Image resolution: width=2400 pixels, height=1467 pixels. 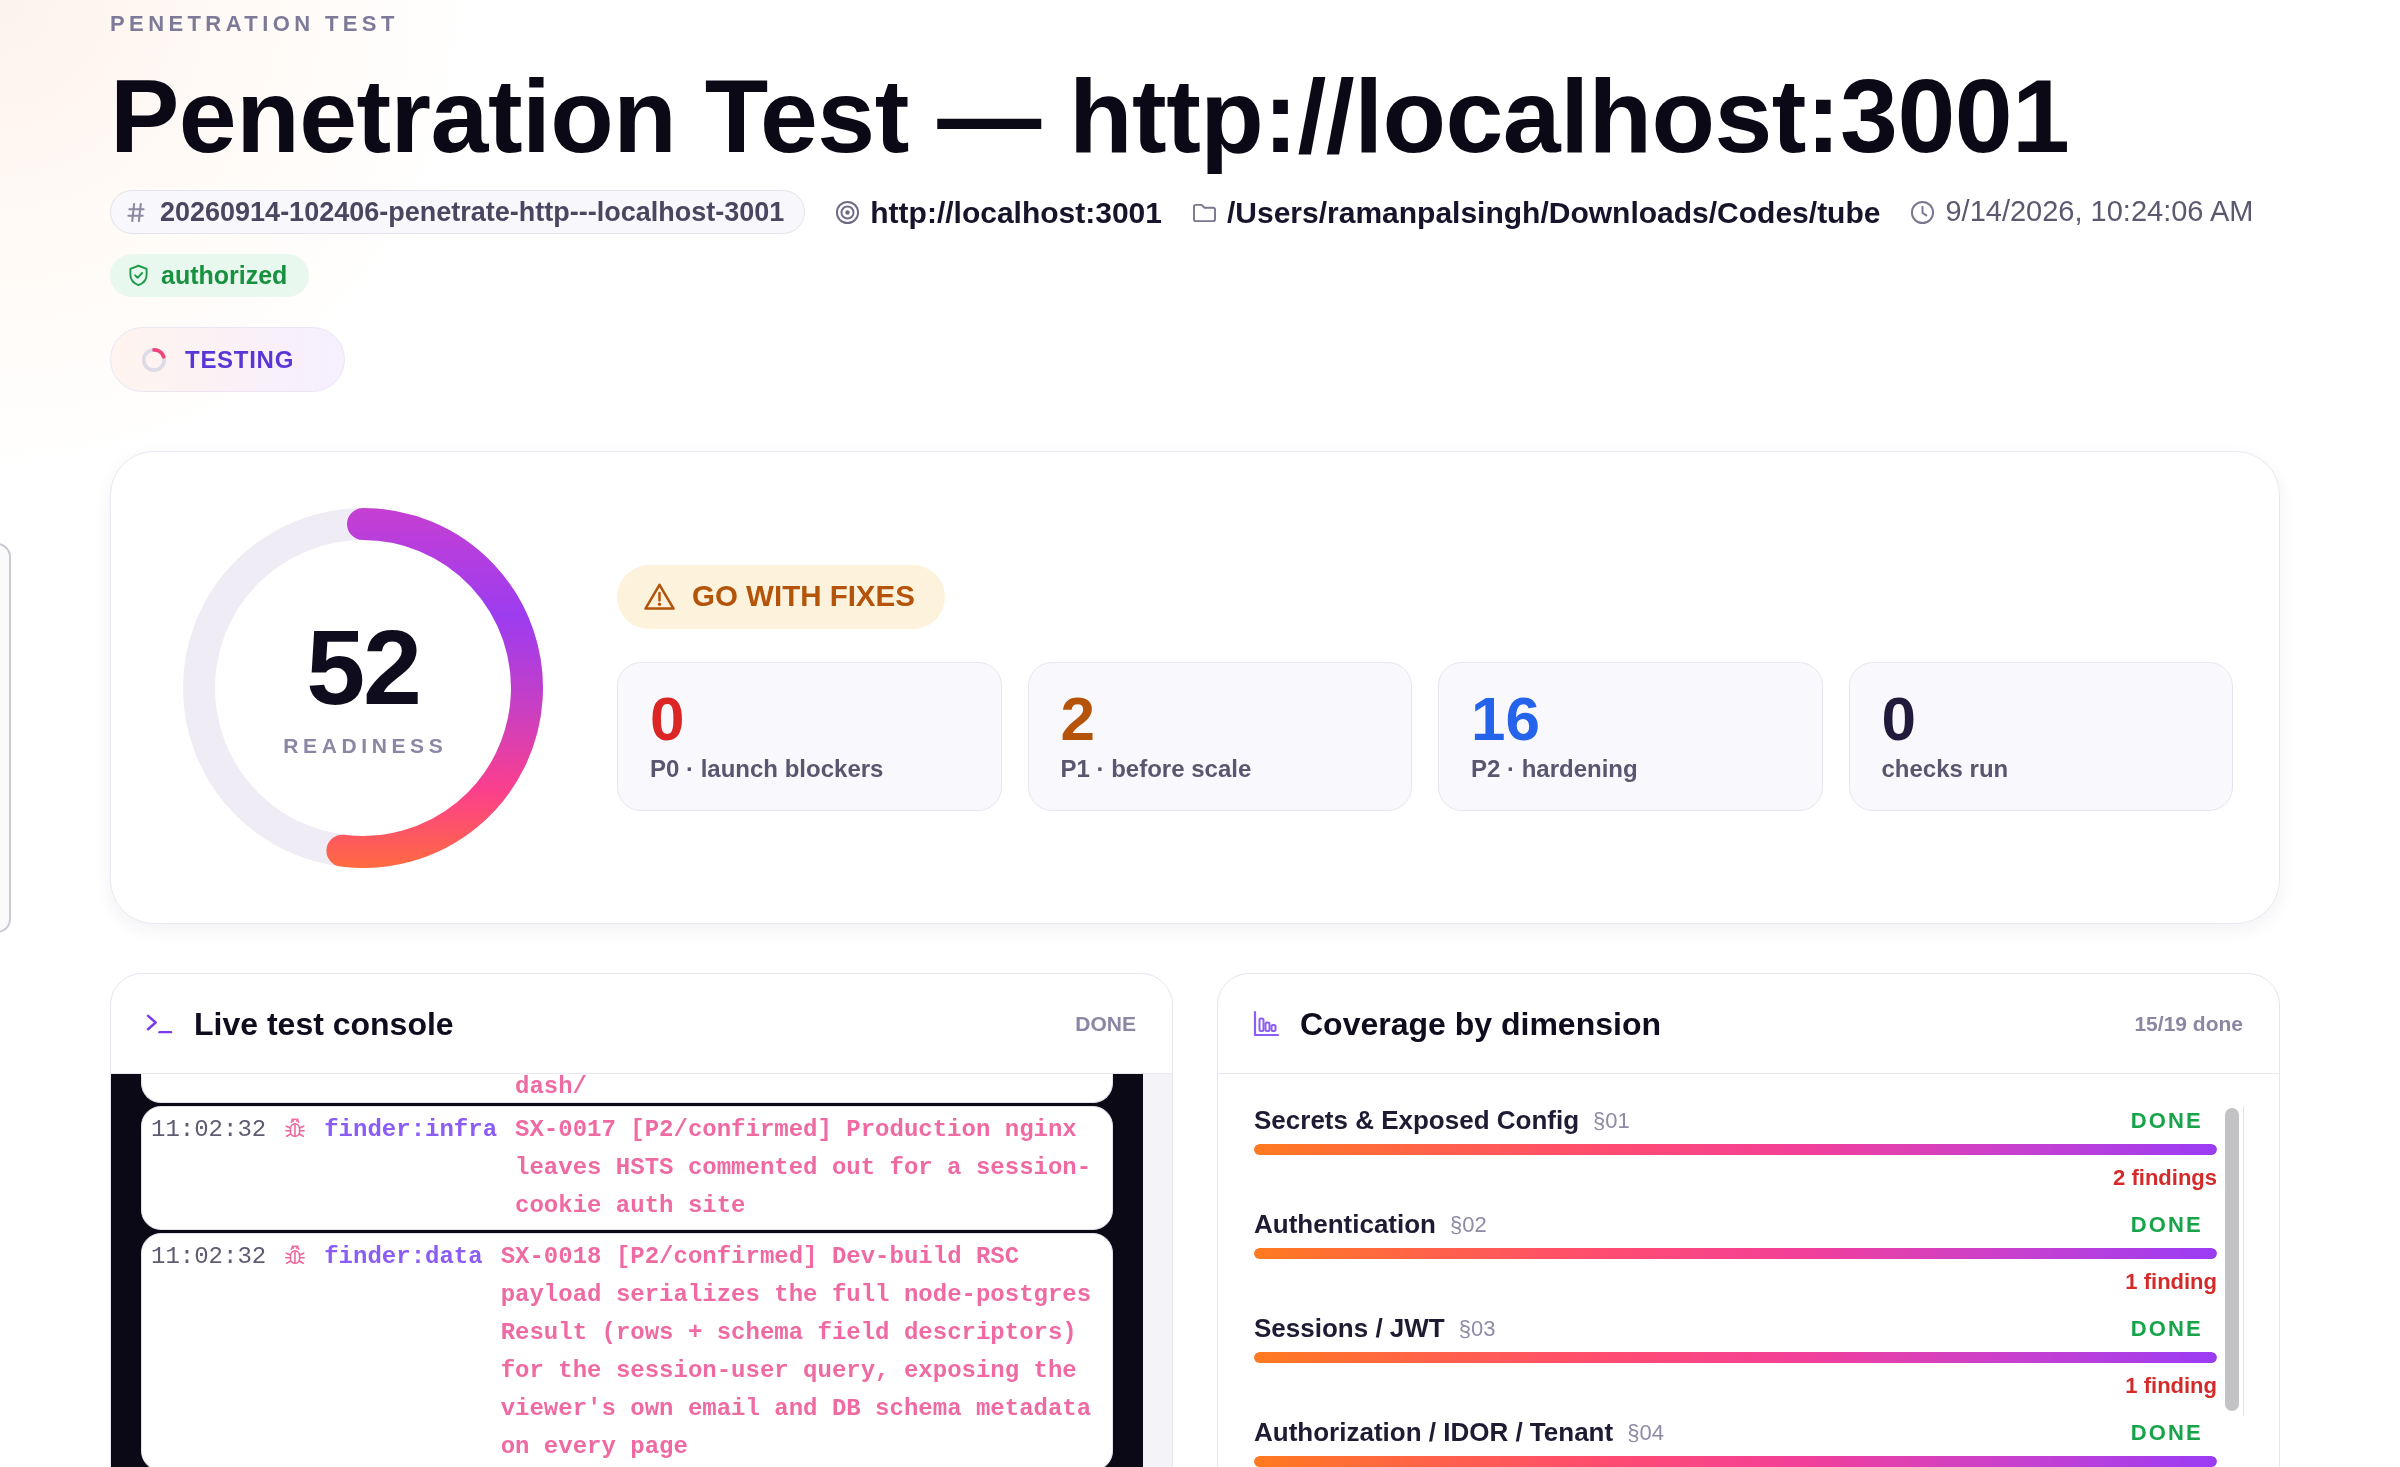 What do you see at coordinates (2188, 1023) in the screenshot?
I see `coverage-summary: 15/19 done` at bounding box center [2188, 1023].